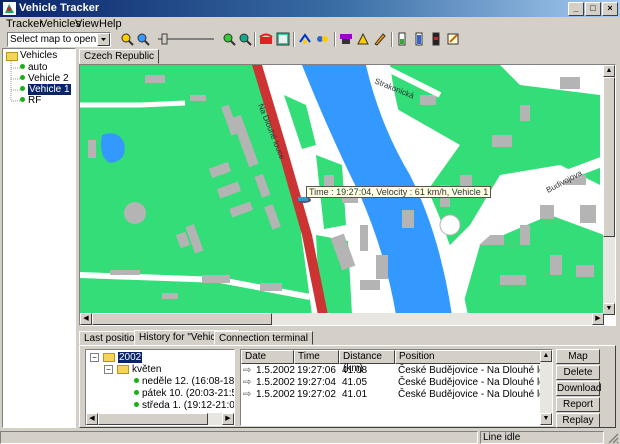  Describe the element at coordinates (576, 9) in the screenshot. I see `minimize-button: _` at that location.